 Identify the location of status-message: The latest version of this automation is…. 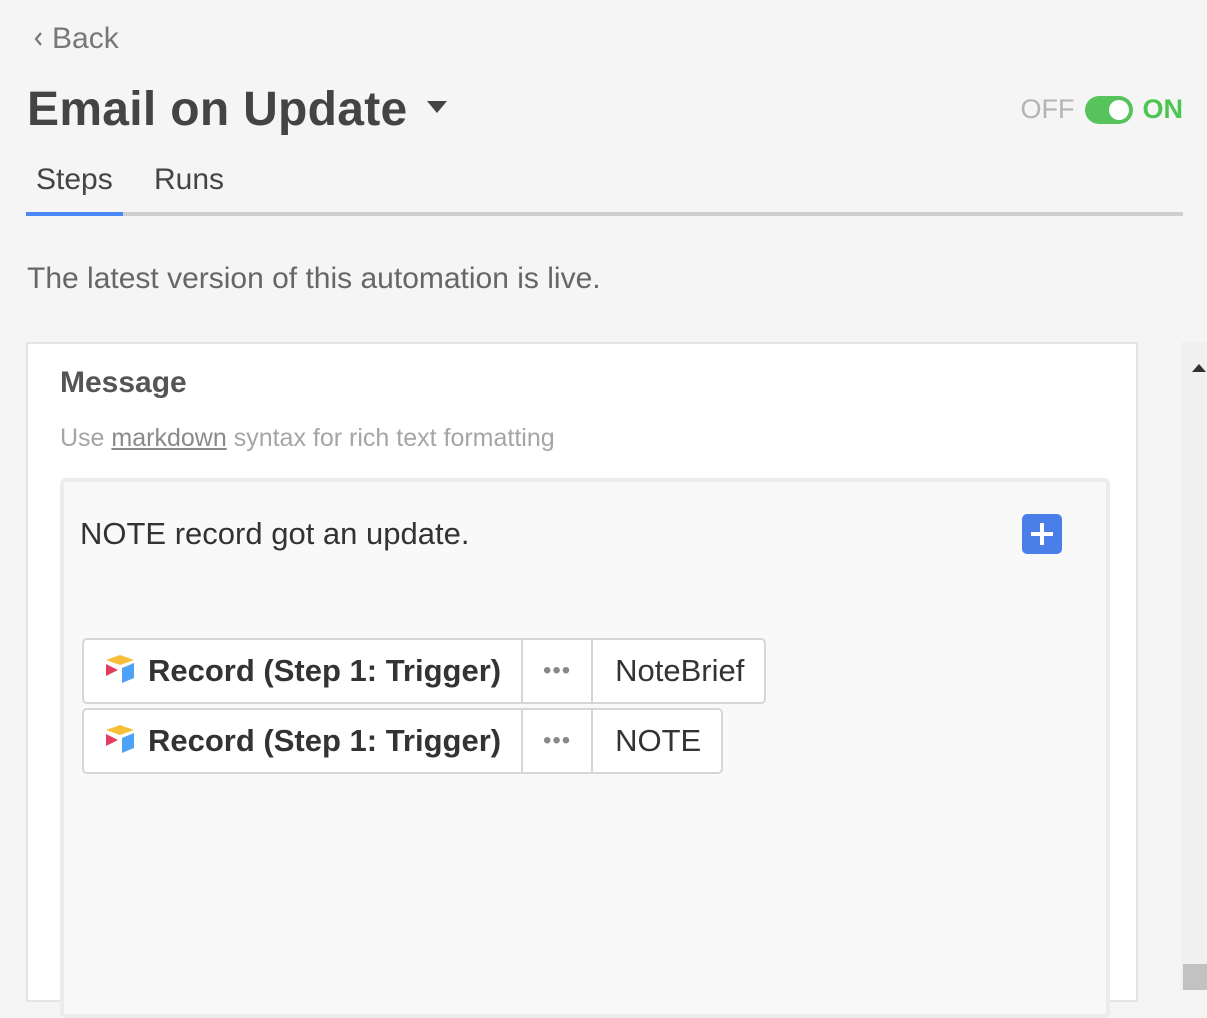
(314, 278).